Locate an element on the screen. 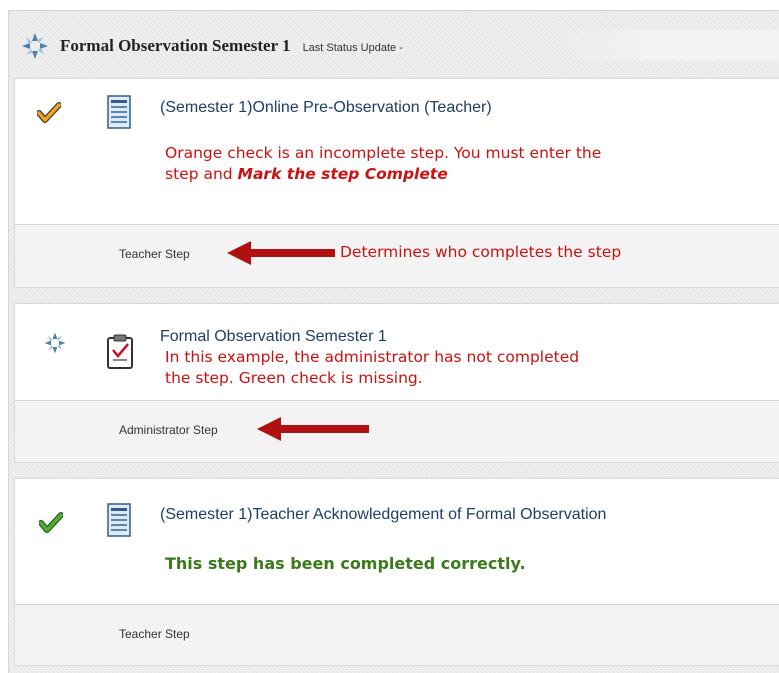  step-footer: Teacher Step is located at coordinates (397, 634).